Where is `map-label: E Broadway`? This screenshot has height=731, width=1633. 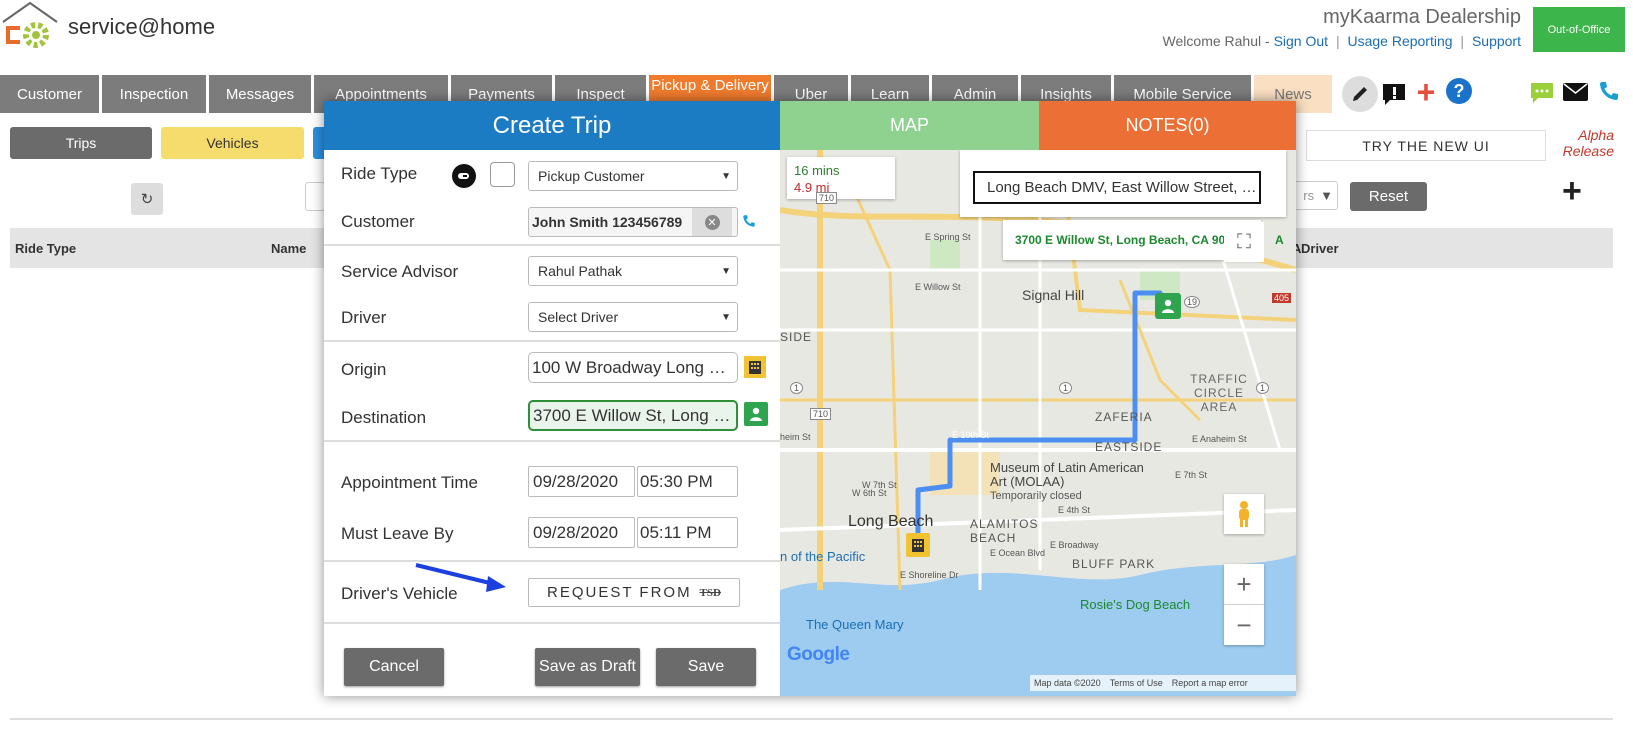
map-label: E Broadway is located at coordinates (1074, 545).